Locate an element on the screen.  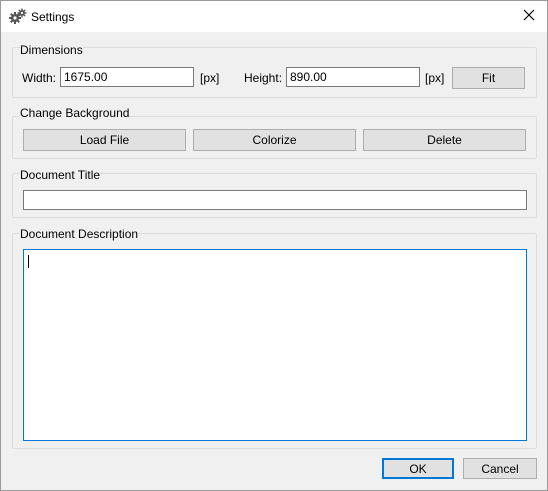
title-bar: Settings is located at coordinates (274, 16).